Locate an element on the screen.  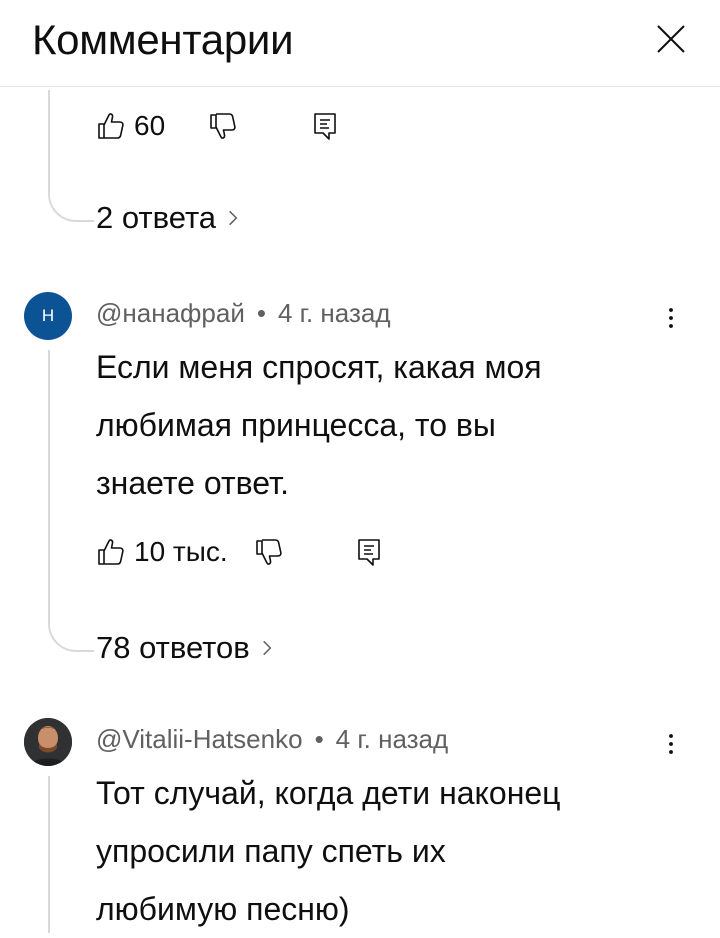
replies-link: 78 ответов is located at coordinates (184, 648).